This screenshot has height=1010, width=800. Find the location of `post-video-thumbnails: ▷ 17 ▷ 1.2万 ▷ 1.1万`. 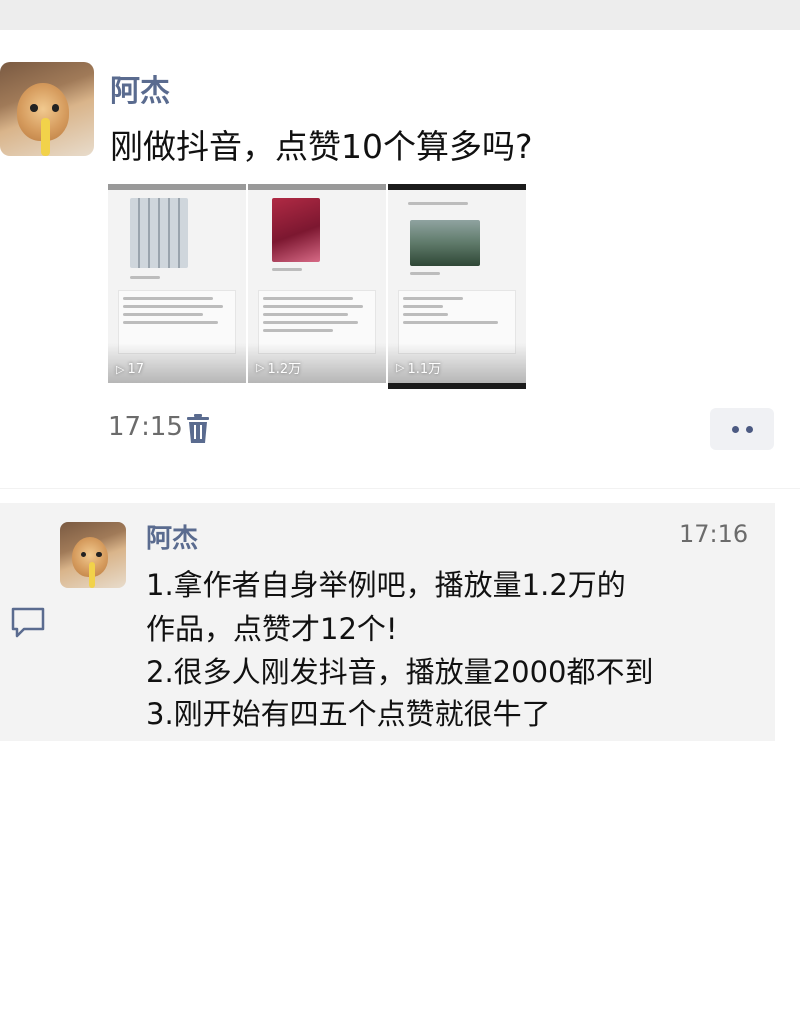

post-video-thumbnails: ▷ 17 ▷ 1.2万 ▷ 1.1万 is located at coordinates (317, 286).